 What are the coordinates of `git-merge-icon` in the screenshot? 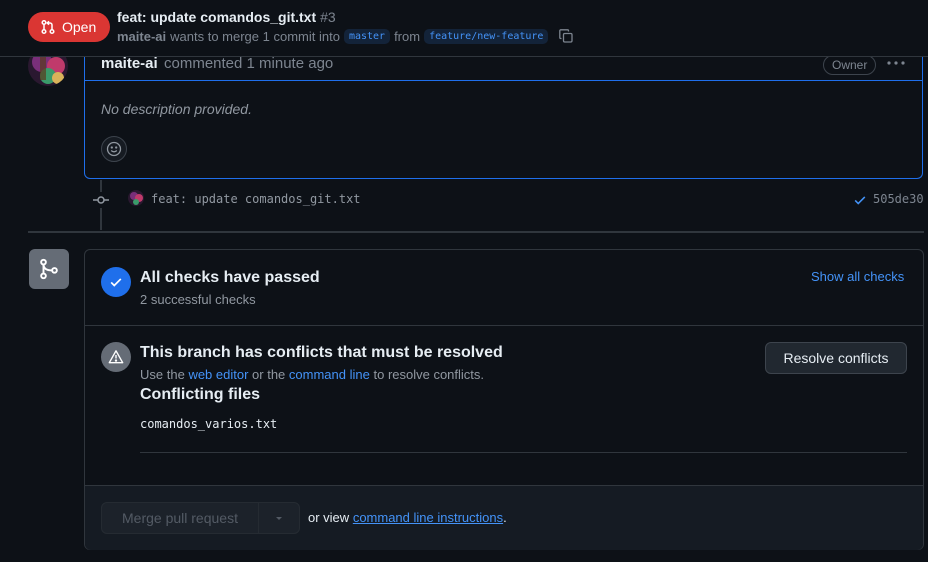 It's located at (49, 269).